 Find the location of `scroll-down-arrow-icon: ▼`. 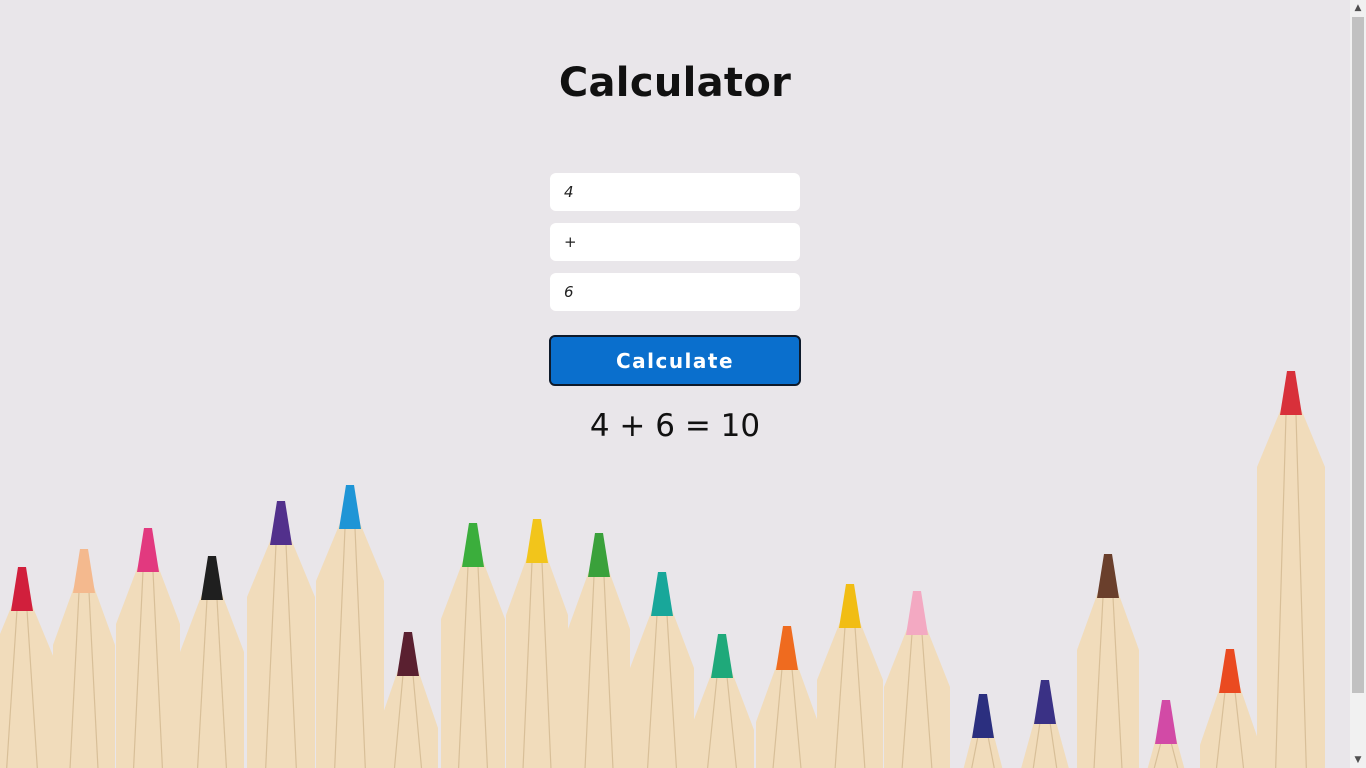

scroll-down-arrow-icon: ▼ is located at coordinates (1358, 760).